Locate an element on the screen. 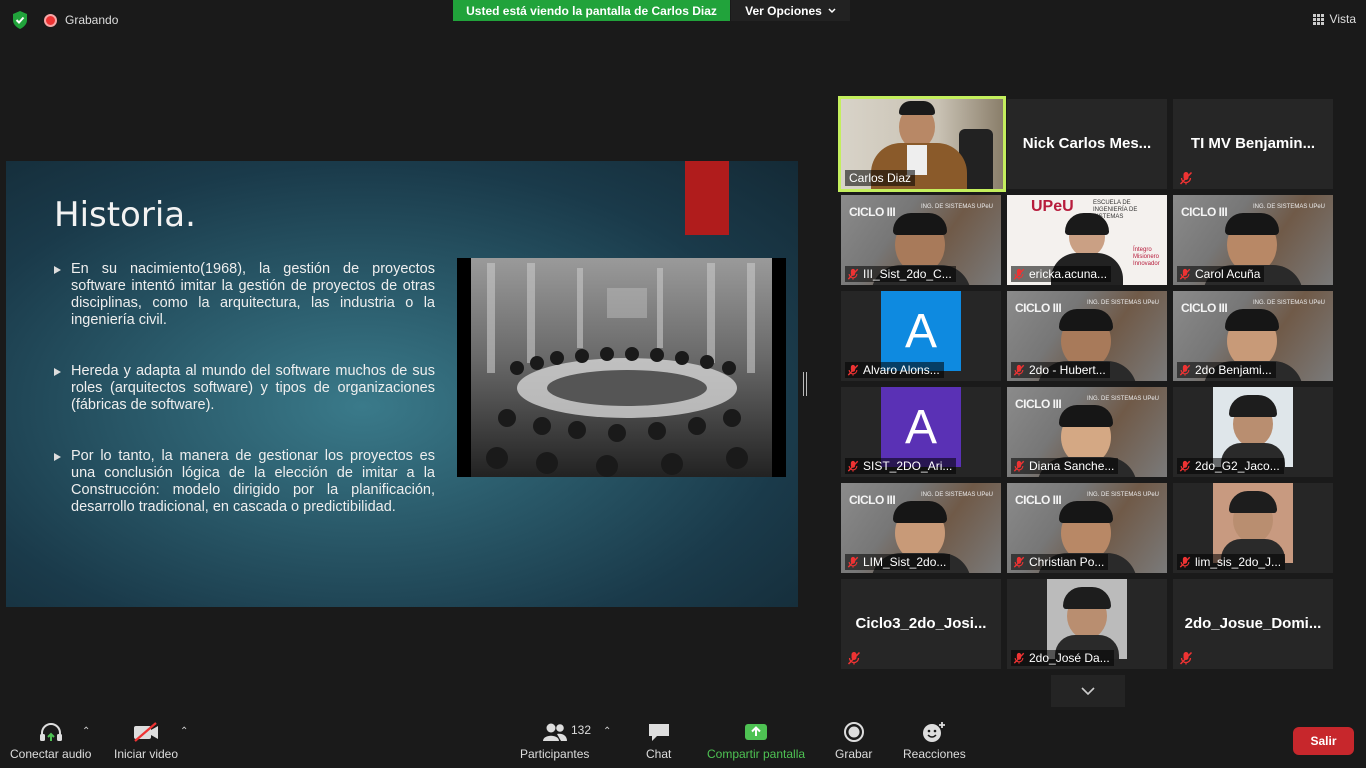 The image size is (1366, 768). recording-indicator: Grabando is located at coordinates (81, 20).